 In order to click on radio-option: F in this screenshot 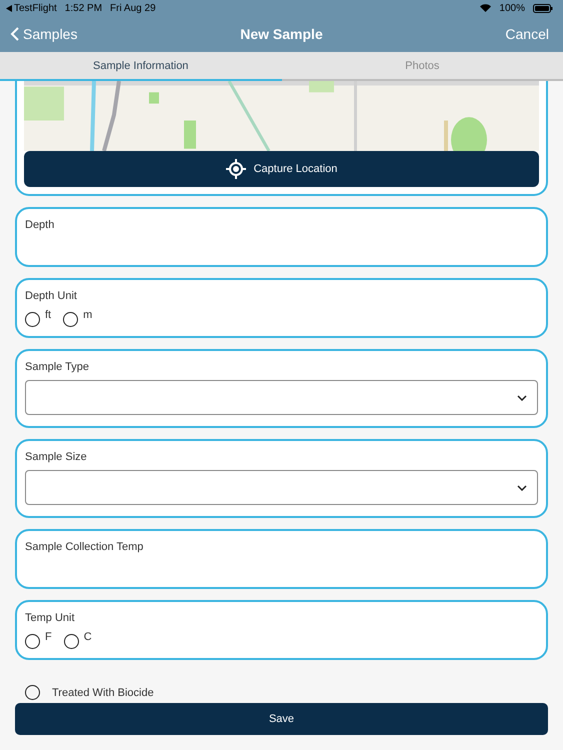, I will do `click(38, 640)`.